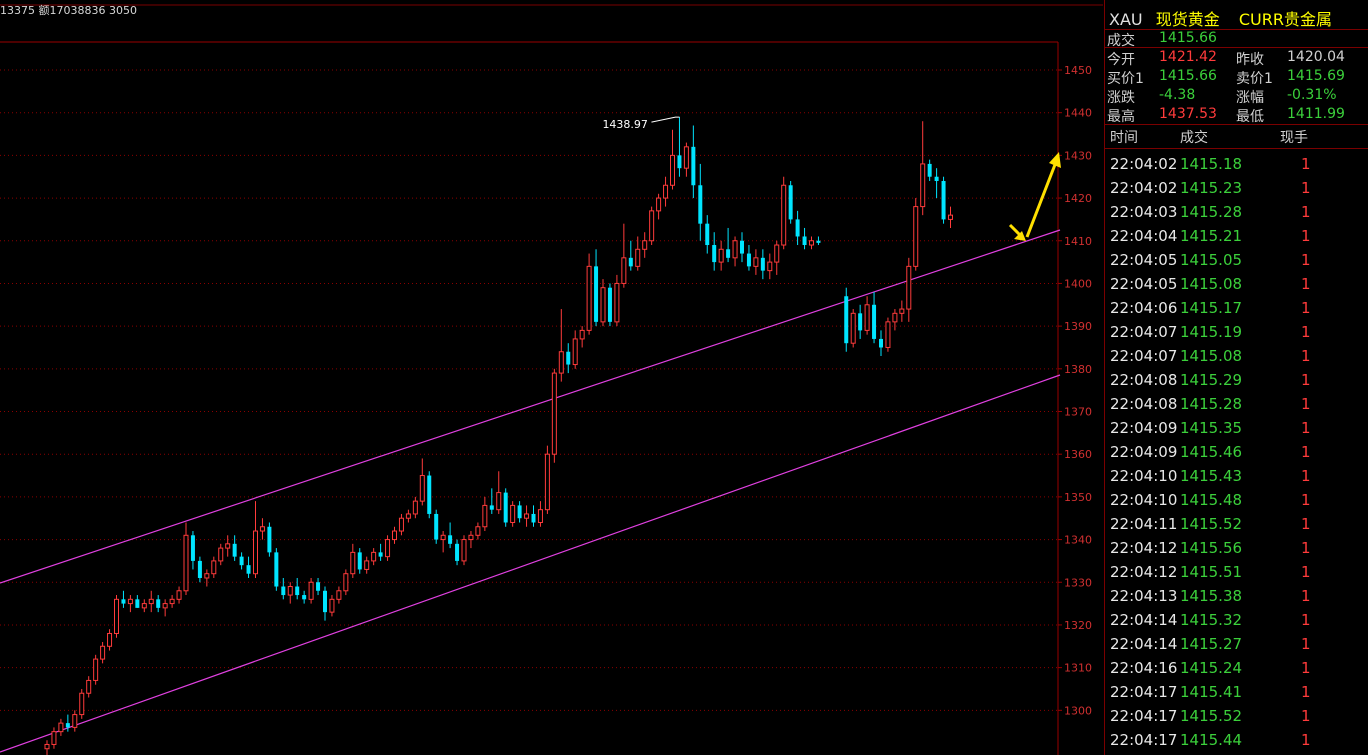 This screenshot has width=1368, height=755. Describe the element at coordinates (1316, 57) in the screenshot. I see `prev-close-value: 1420.04` at that location.